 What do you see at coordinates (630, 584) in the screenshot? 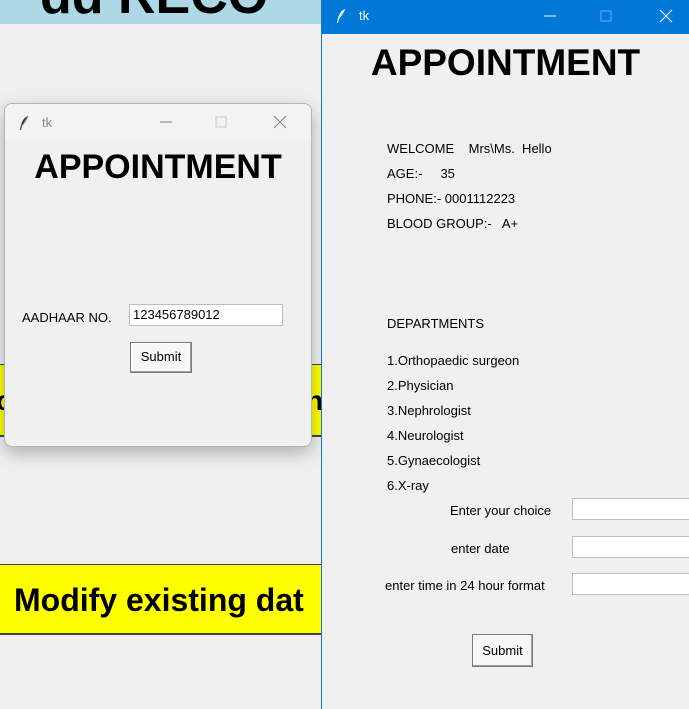
I see `time-input` at bounding box center [630, 584].